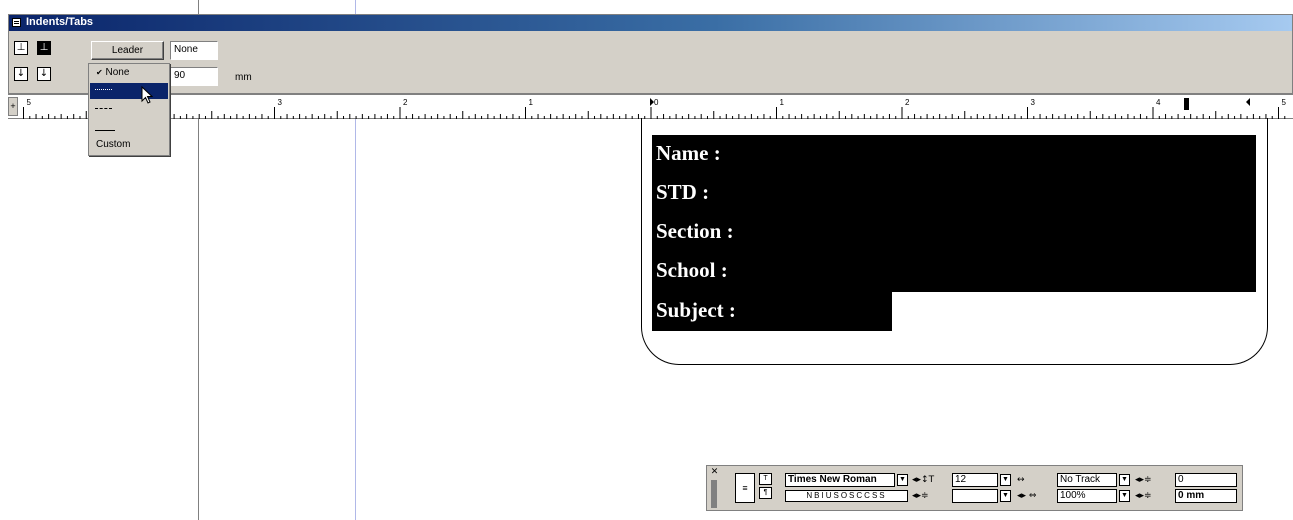 This screenshot has width=1293, height=520. I want to click on font-name-field: Times New Roman, so click(840, 480).